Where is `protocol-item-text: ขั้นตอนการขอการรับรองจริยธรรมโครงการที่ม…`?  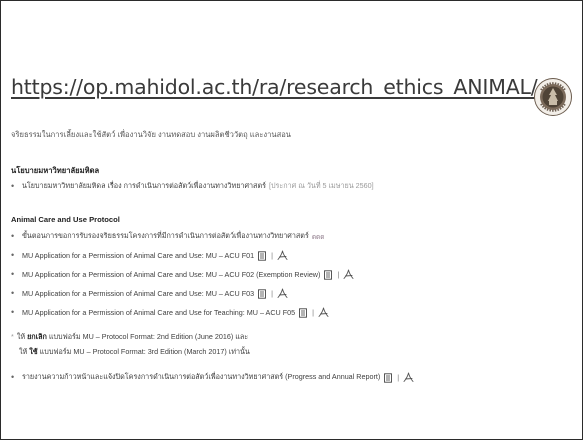
protocol-item-text: ขั้นตอนการขอการรับรองจริยธรรมโครงการที่ม… is located at coordinates (165, 236).